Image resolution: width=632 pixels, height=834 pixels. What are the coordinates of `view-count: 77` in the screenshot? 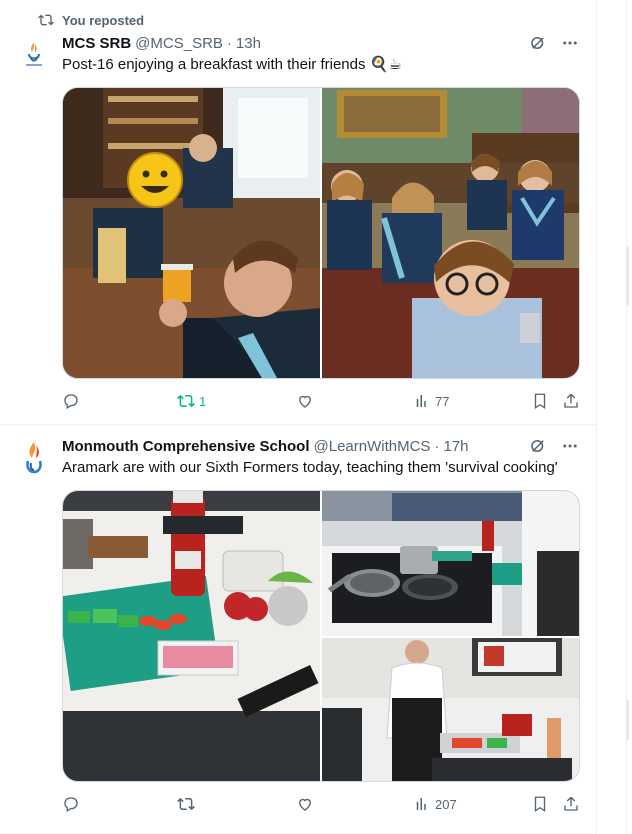 It's located at (442, 401).